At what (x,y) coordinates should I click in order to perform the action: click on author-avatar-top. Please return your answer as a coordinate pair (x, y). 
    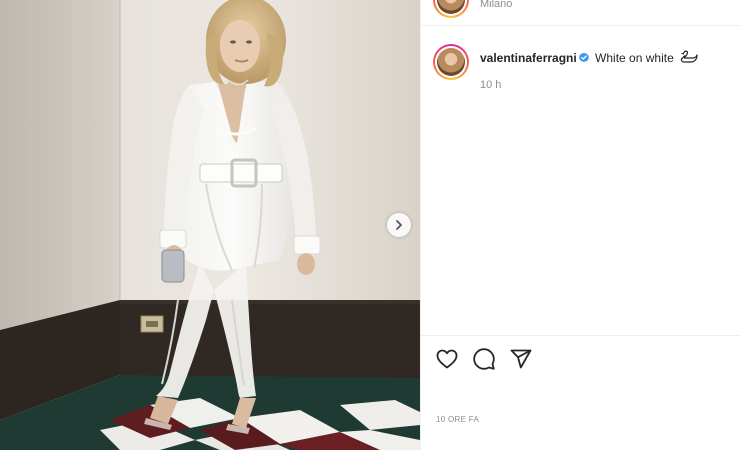
    Looking at the image, I should click on (451, 9).